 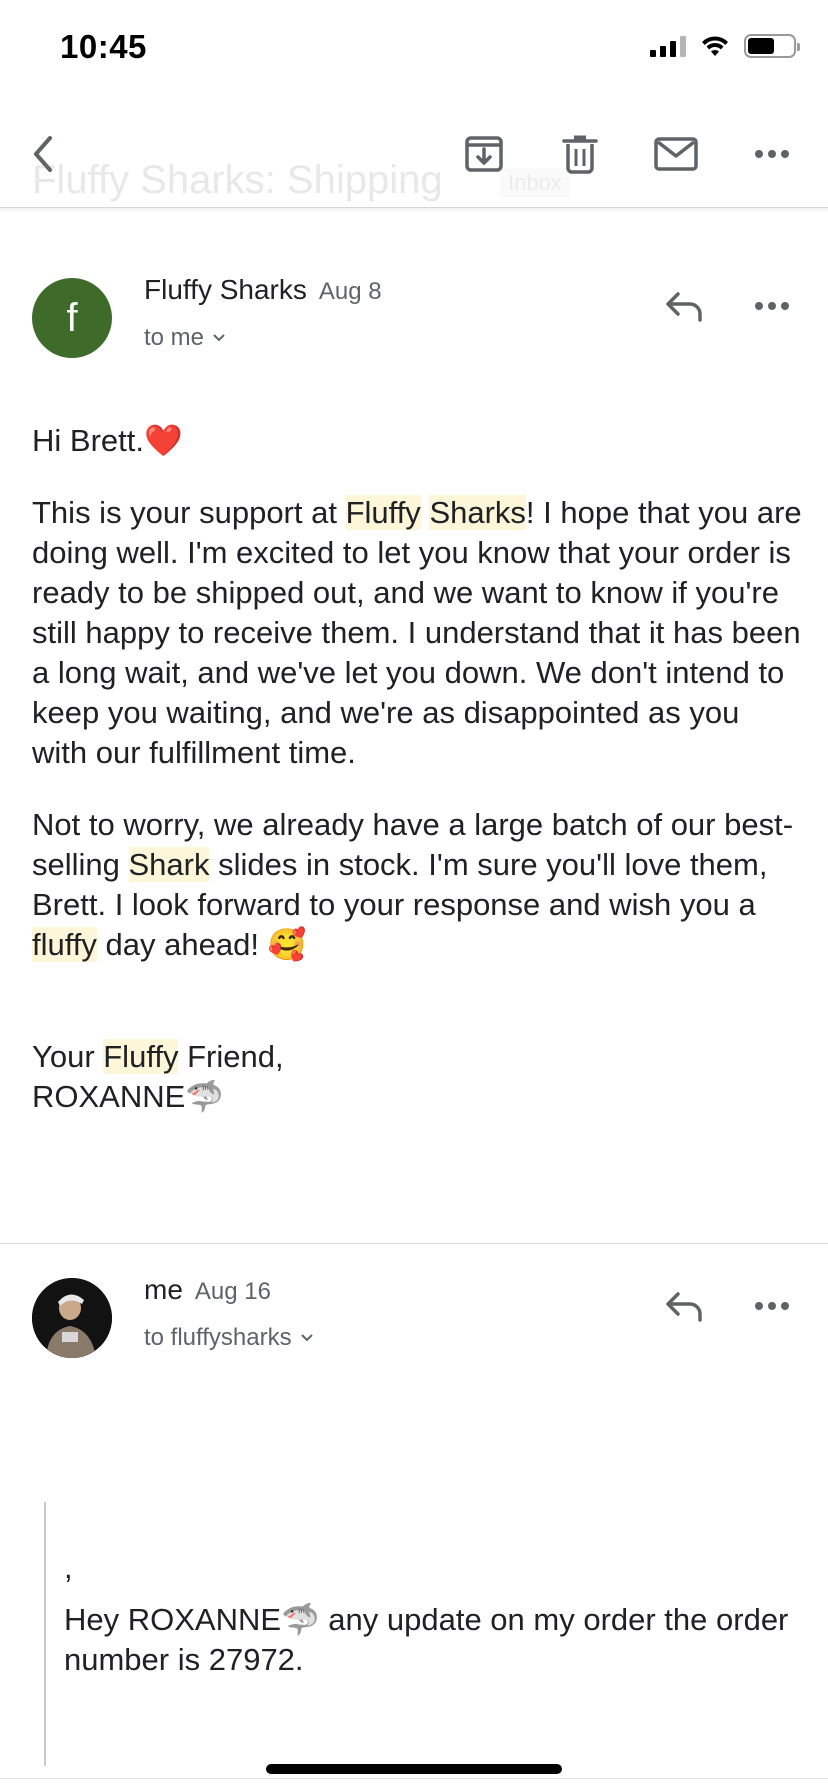 What do you see at coordinates (414, 154) in the screenshot?
I see `toolbar: Fluffy Sharks: Shipping Inbox` at bounding box center [414, 154].